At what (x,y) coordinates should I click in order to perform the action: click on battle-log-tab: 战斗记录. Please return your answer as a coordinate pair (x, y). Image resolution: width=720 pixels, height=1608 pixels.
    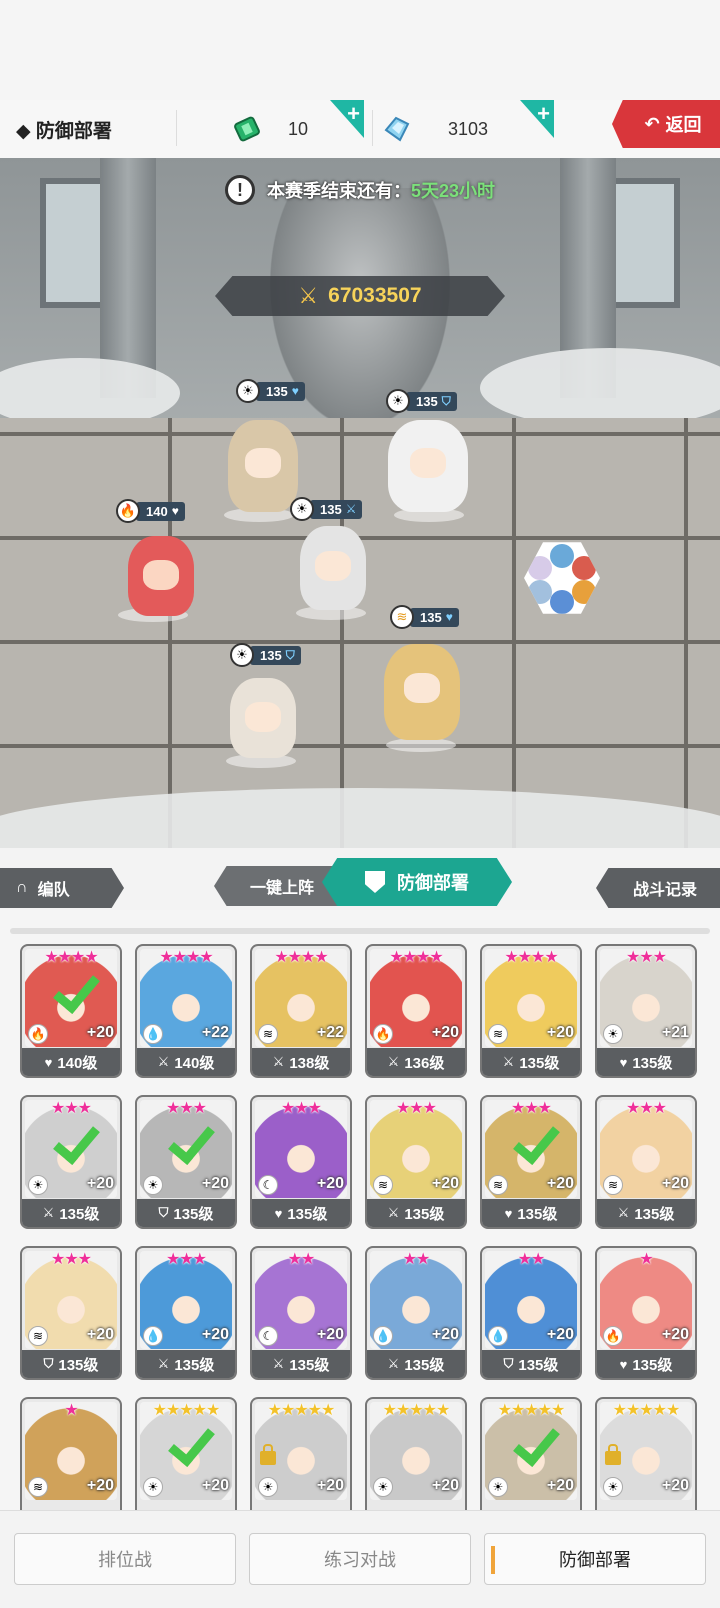
    Looking at the image, I should click on (658, 888).